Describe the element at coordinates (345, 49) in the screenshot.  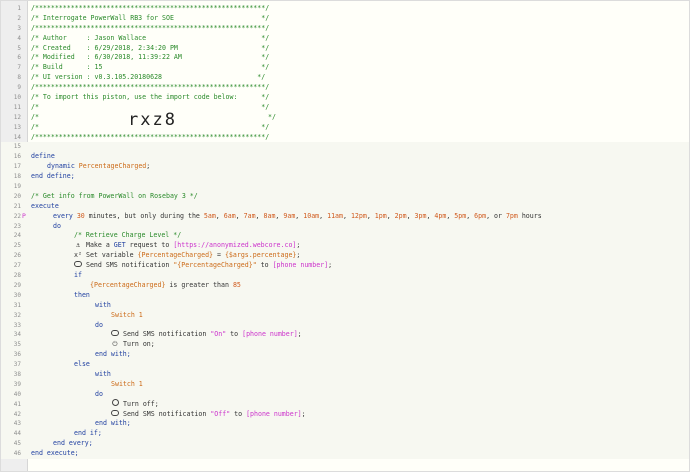
I see `code-line: 5 /* Created : 6/29/2018, 2:34:20 PM */` at that location.